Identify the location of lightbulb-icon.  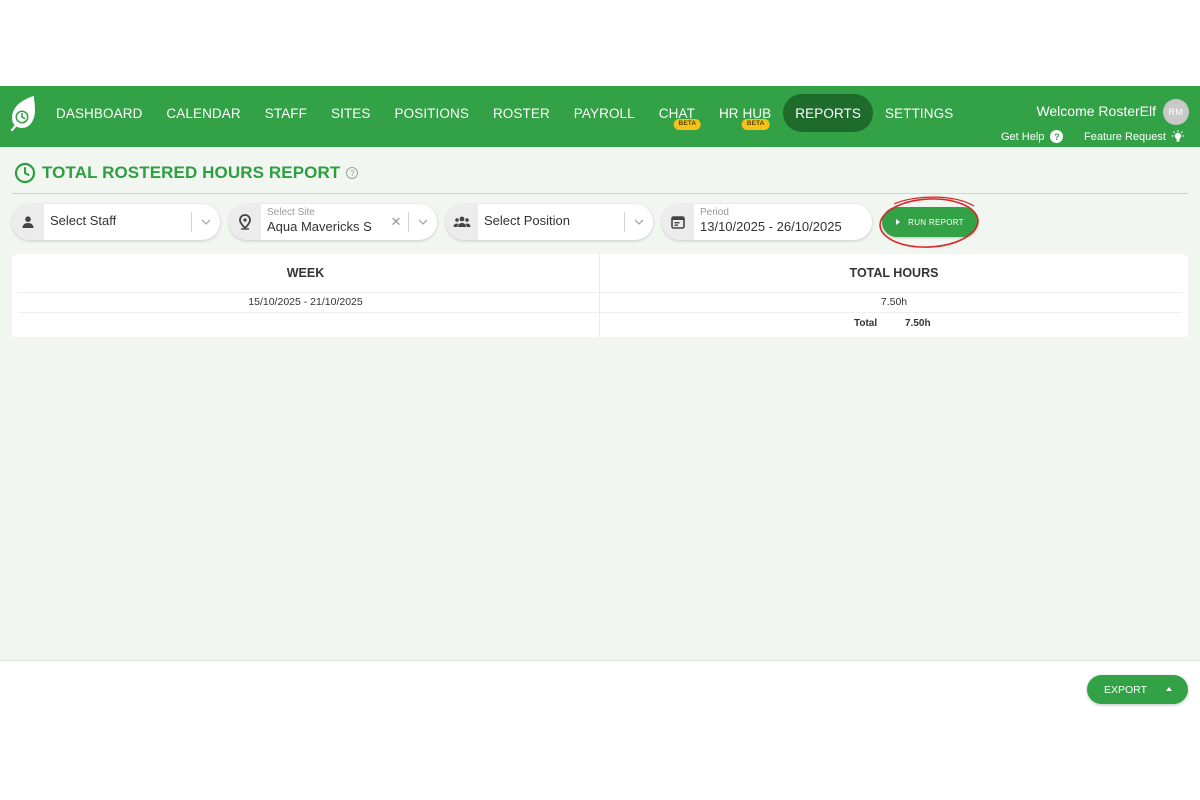
(1178, 136).